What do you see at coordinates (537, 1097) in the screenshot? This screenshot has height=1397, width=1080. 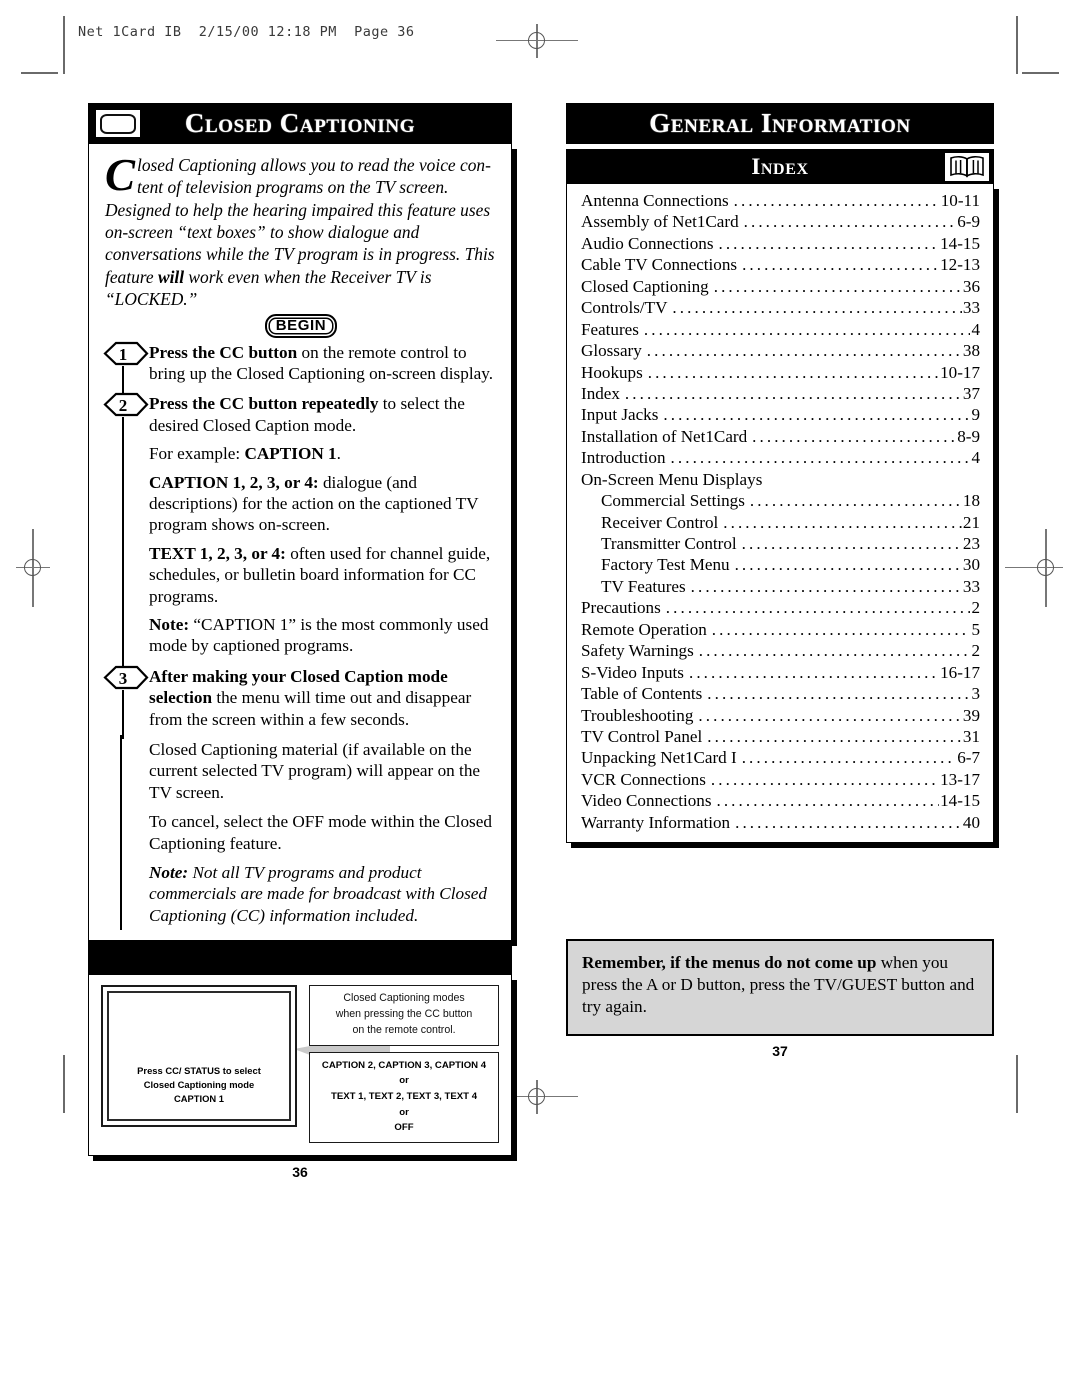 I see `registration-mark-bottom-center` at bounding box center [537, 1097].